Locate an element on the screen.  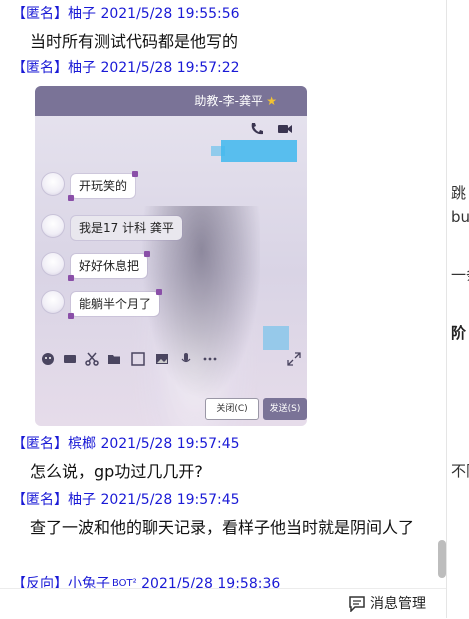
sender-name: 小兔子 is located at coordinates (89, 582).